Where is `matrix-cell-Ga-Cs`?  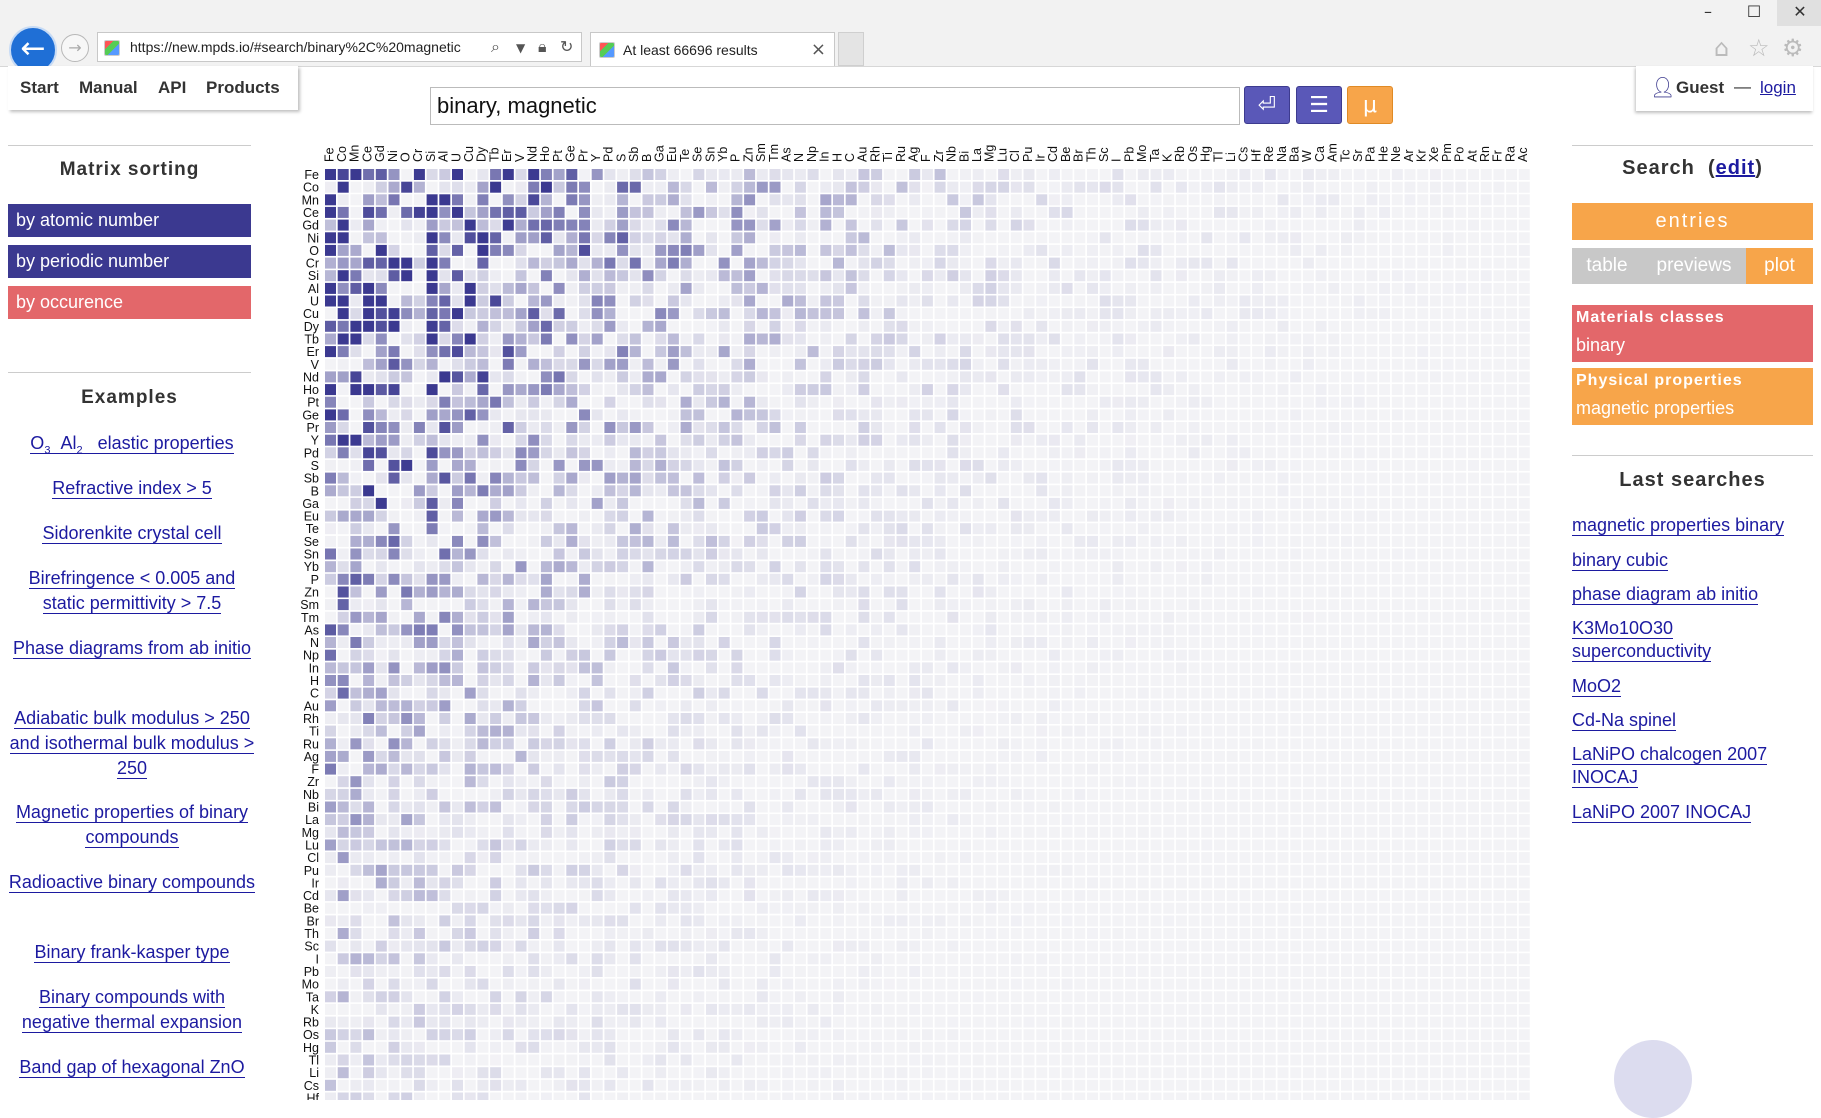
matrix-cell-Ga-Cs is located at coordinates (1245, 503).